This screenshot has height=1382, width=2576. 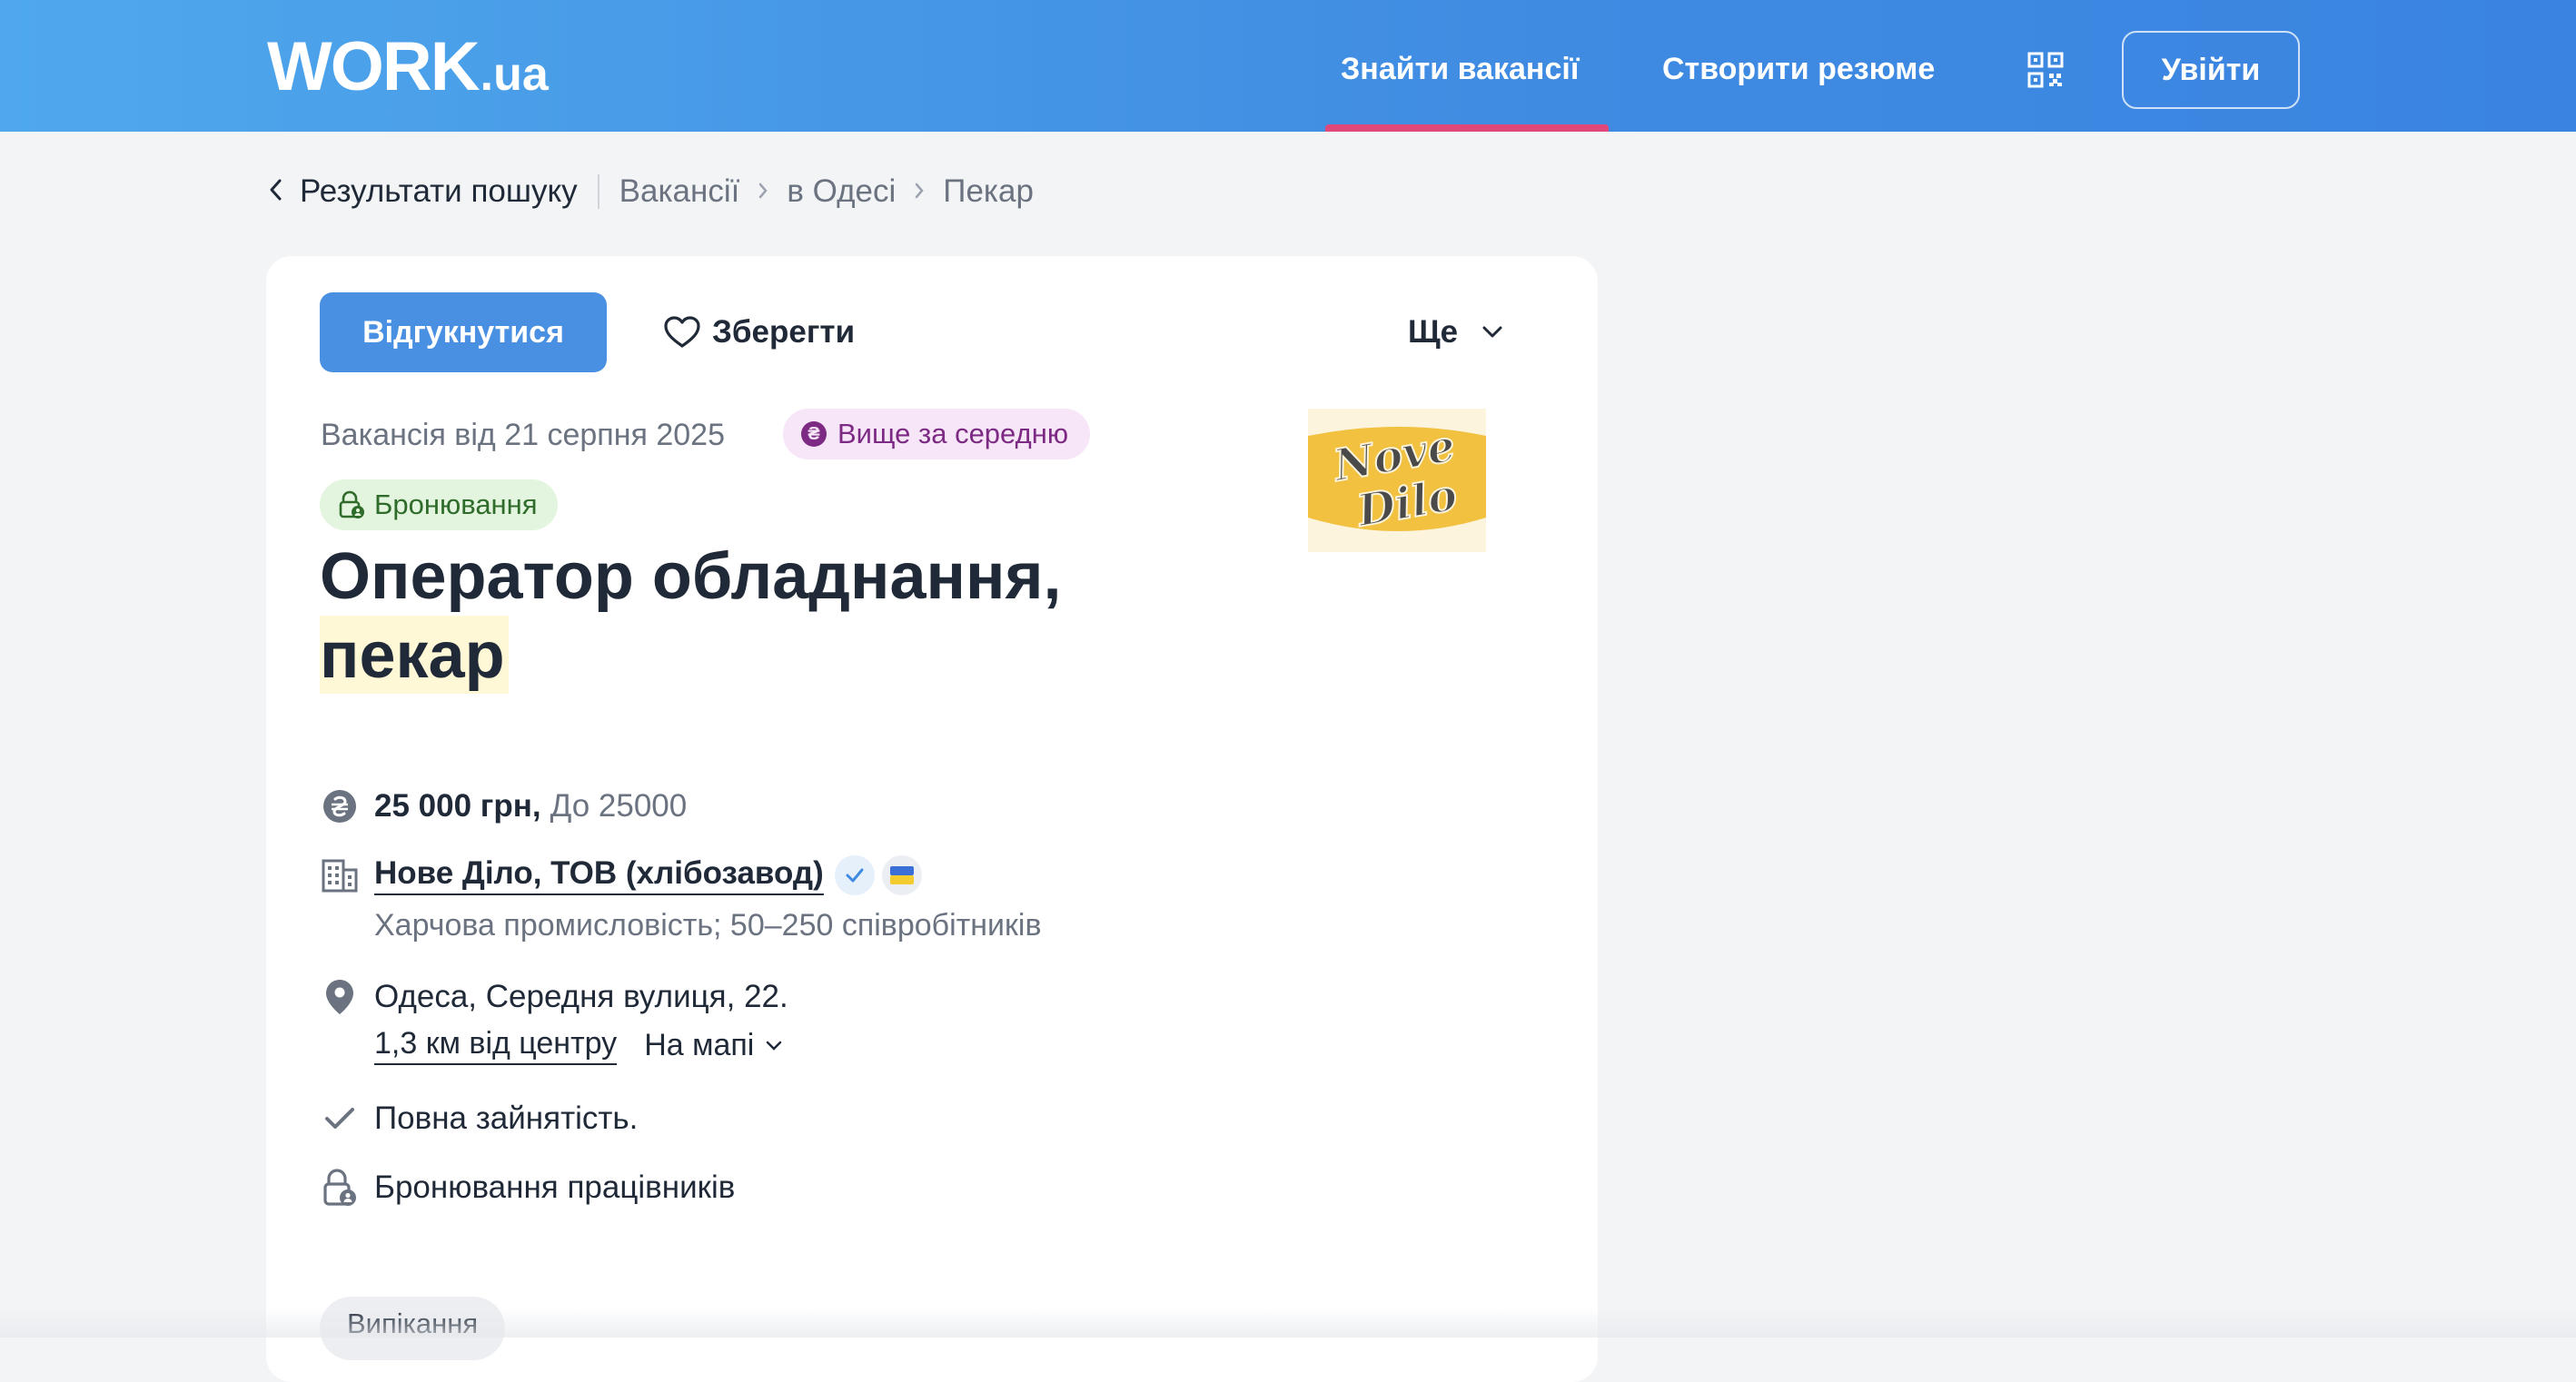 What do you see at coordinates (699, 1045) in the screenshot?
I see `on-map-label: На мапі` at bounding box center [699, 1045].